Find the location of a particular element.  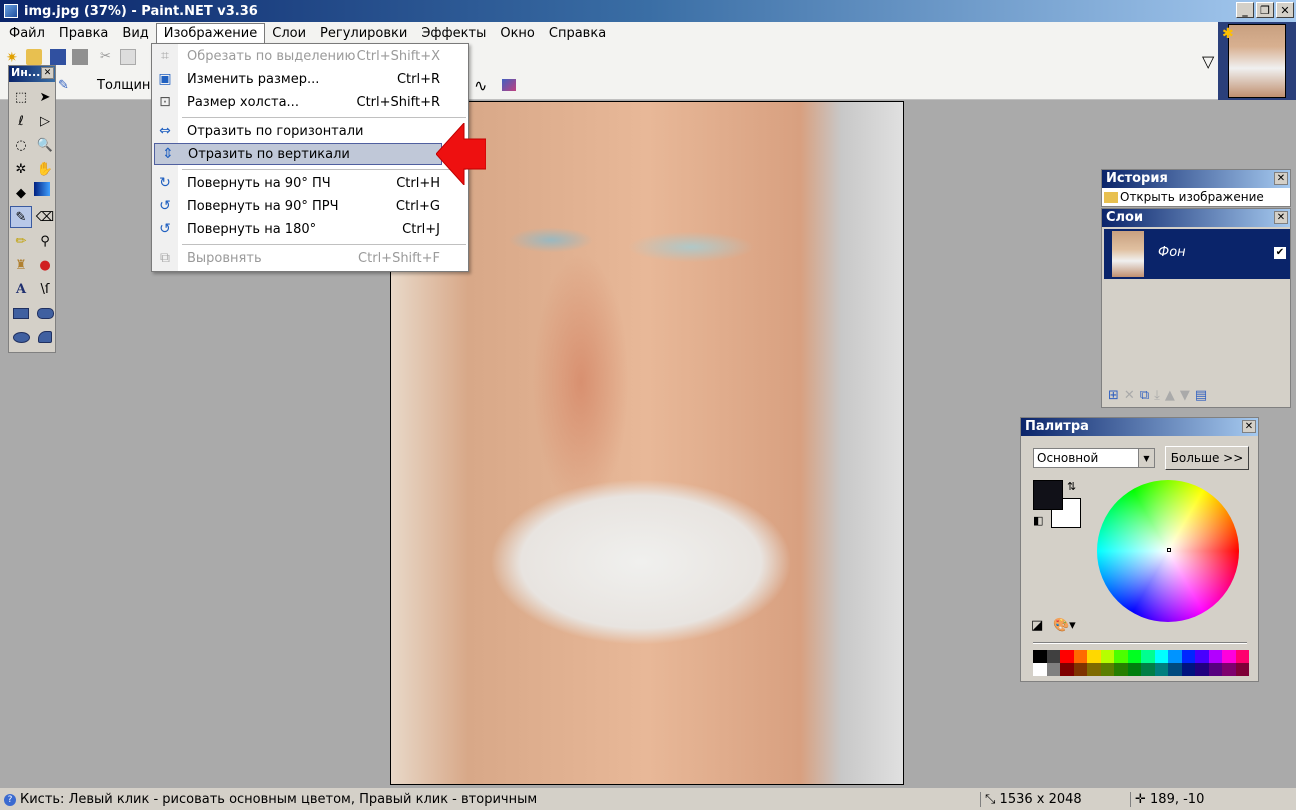

menu-item-flip-vertical: ⇕ Отразить по вертикали is located at coordinates (298, 154).